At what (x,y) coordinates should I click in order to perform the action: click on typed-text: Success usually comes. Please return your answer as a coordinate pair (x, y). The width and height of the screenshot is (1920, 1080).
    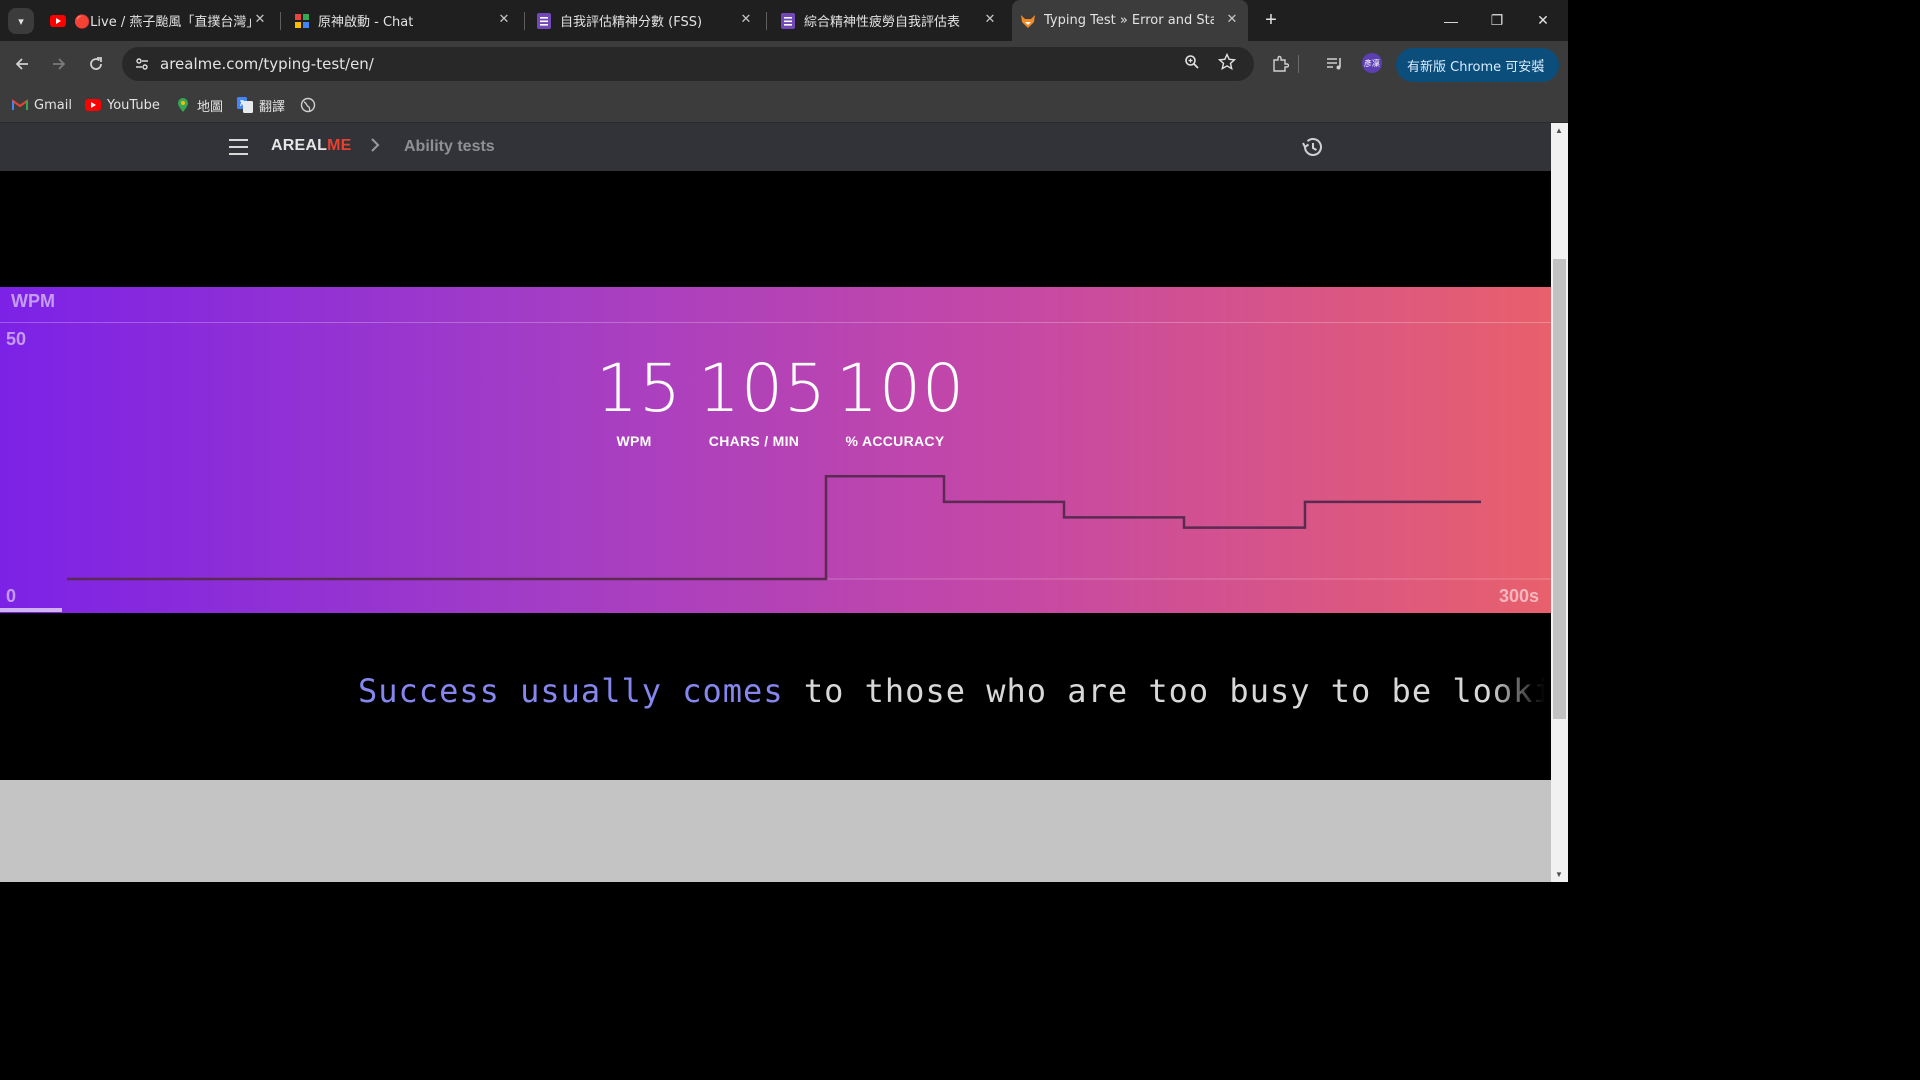
    Looking at the image, I should click on (571, 691).